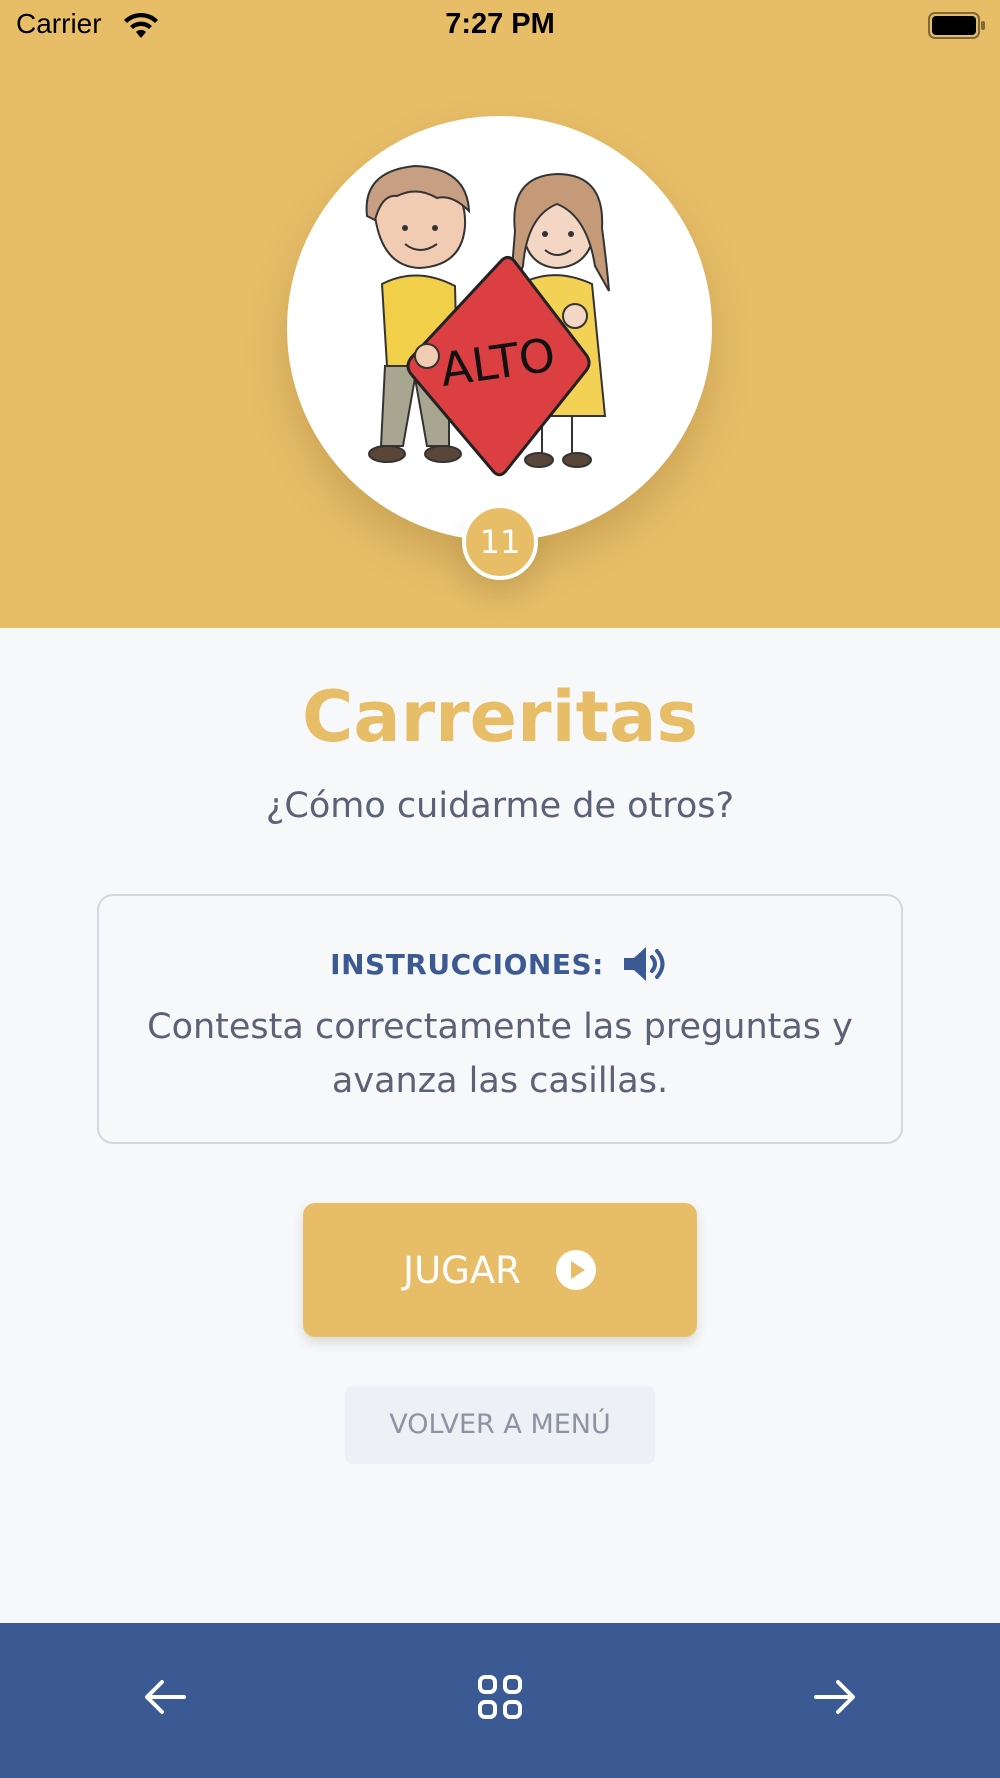  I want to click on battery-icon, so click(956, 25).